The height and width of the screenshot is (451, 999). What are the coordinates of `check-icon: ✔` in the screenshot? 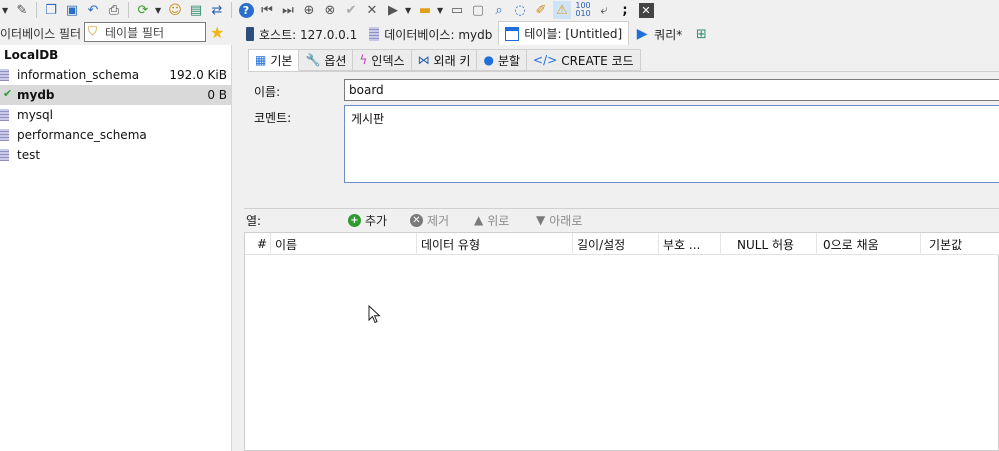 It's located at (351, 10).